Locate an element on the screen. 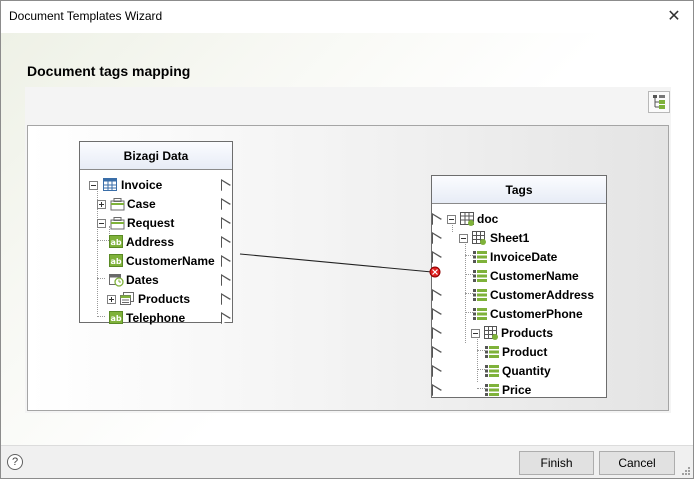 This screenshot has width=694, height=479. tree-item-label: Dates is located at coordinates (142, 280).